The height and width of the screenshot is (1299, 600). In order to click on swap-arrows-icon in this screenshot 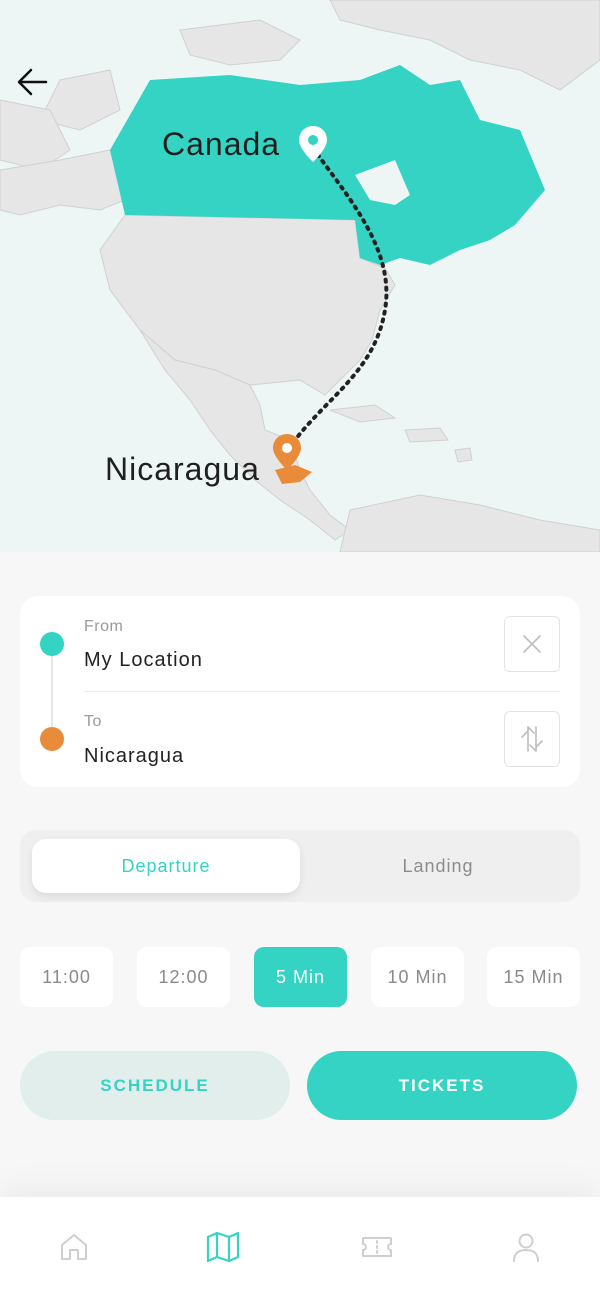, I will do `click(532, 739)`.